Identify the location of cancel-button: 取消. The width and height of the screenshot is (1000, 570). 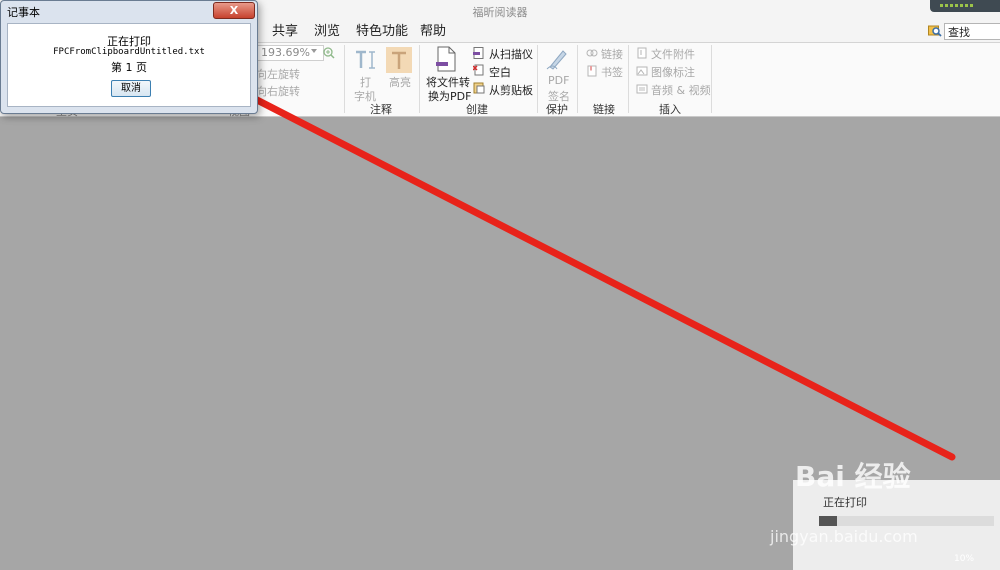
(131, 88).